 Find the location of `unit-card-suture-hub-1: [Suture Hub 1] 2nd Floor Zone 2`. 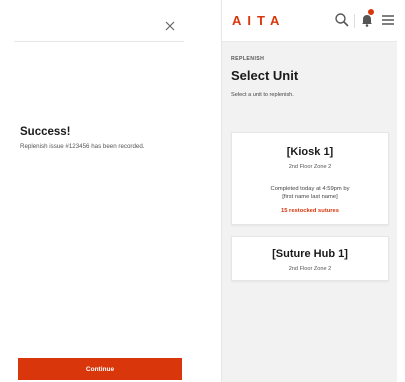

unit-card-suture-hub-1: [Suture Hub 1] 2nd Floor Zone 2 is located at coordinates (310, 258).